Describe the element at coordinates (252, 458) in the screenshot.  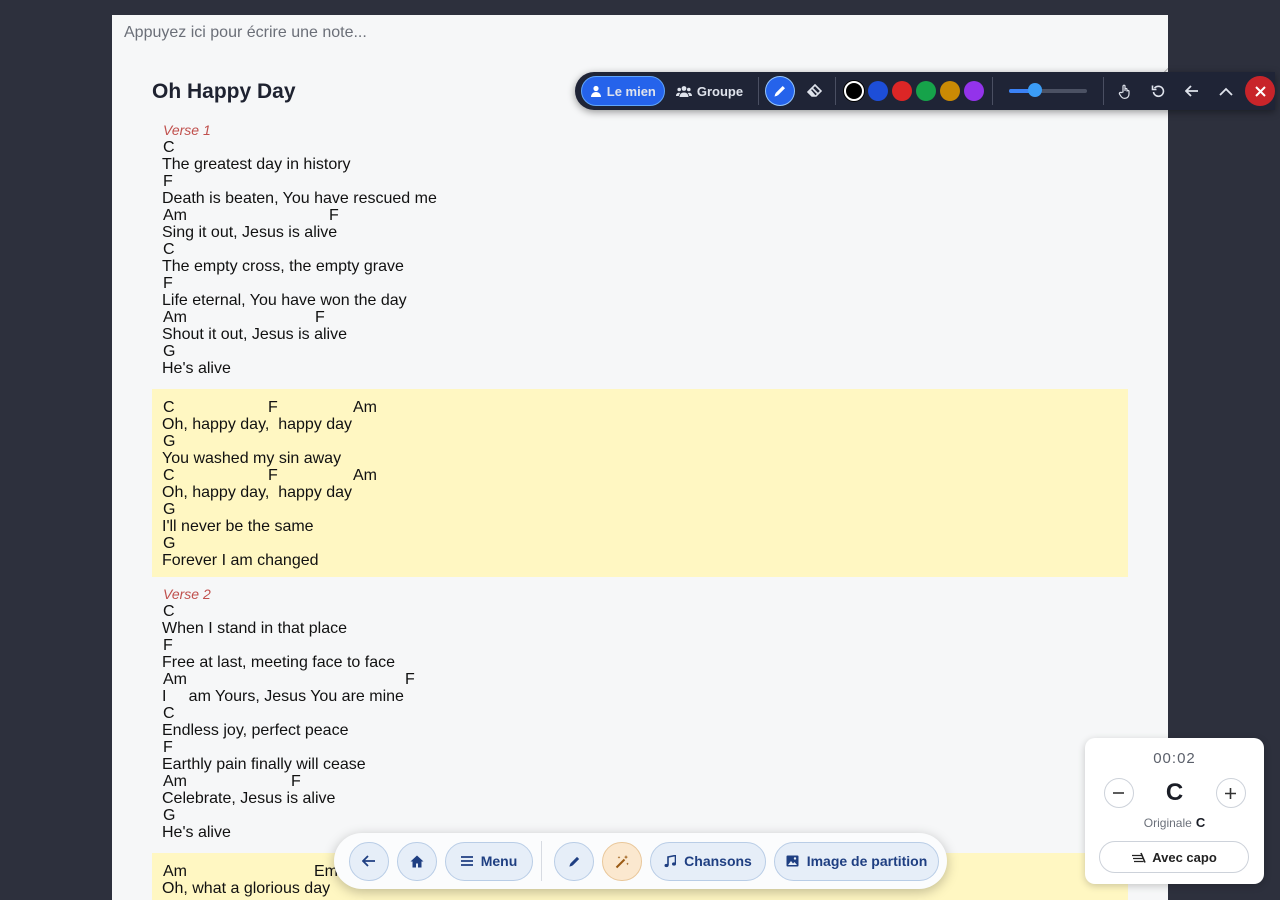
I see `lyric-line: You washed my sin away` at that location.